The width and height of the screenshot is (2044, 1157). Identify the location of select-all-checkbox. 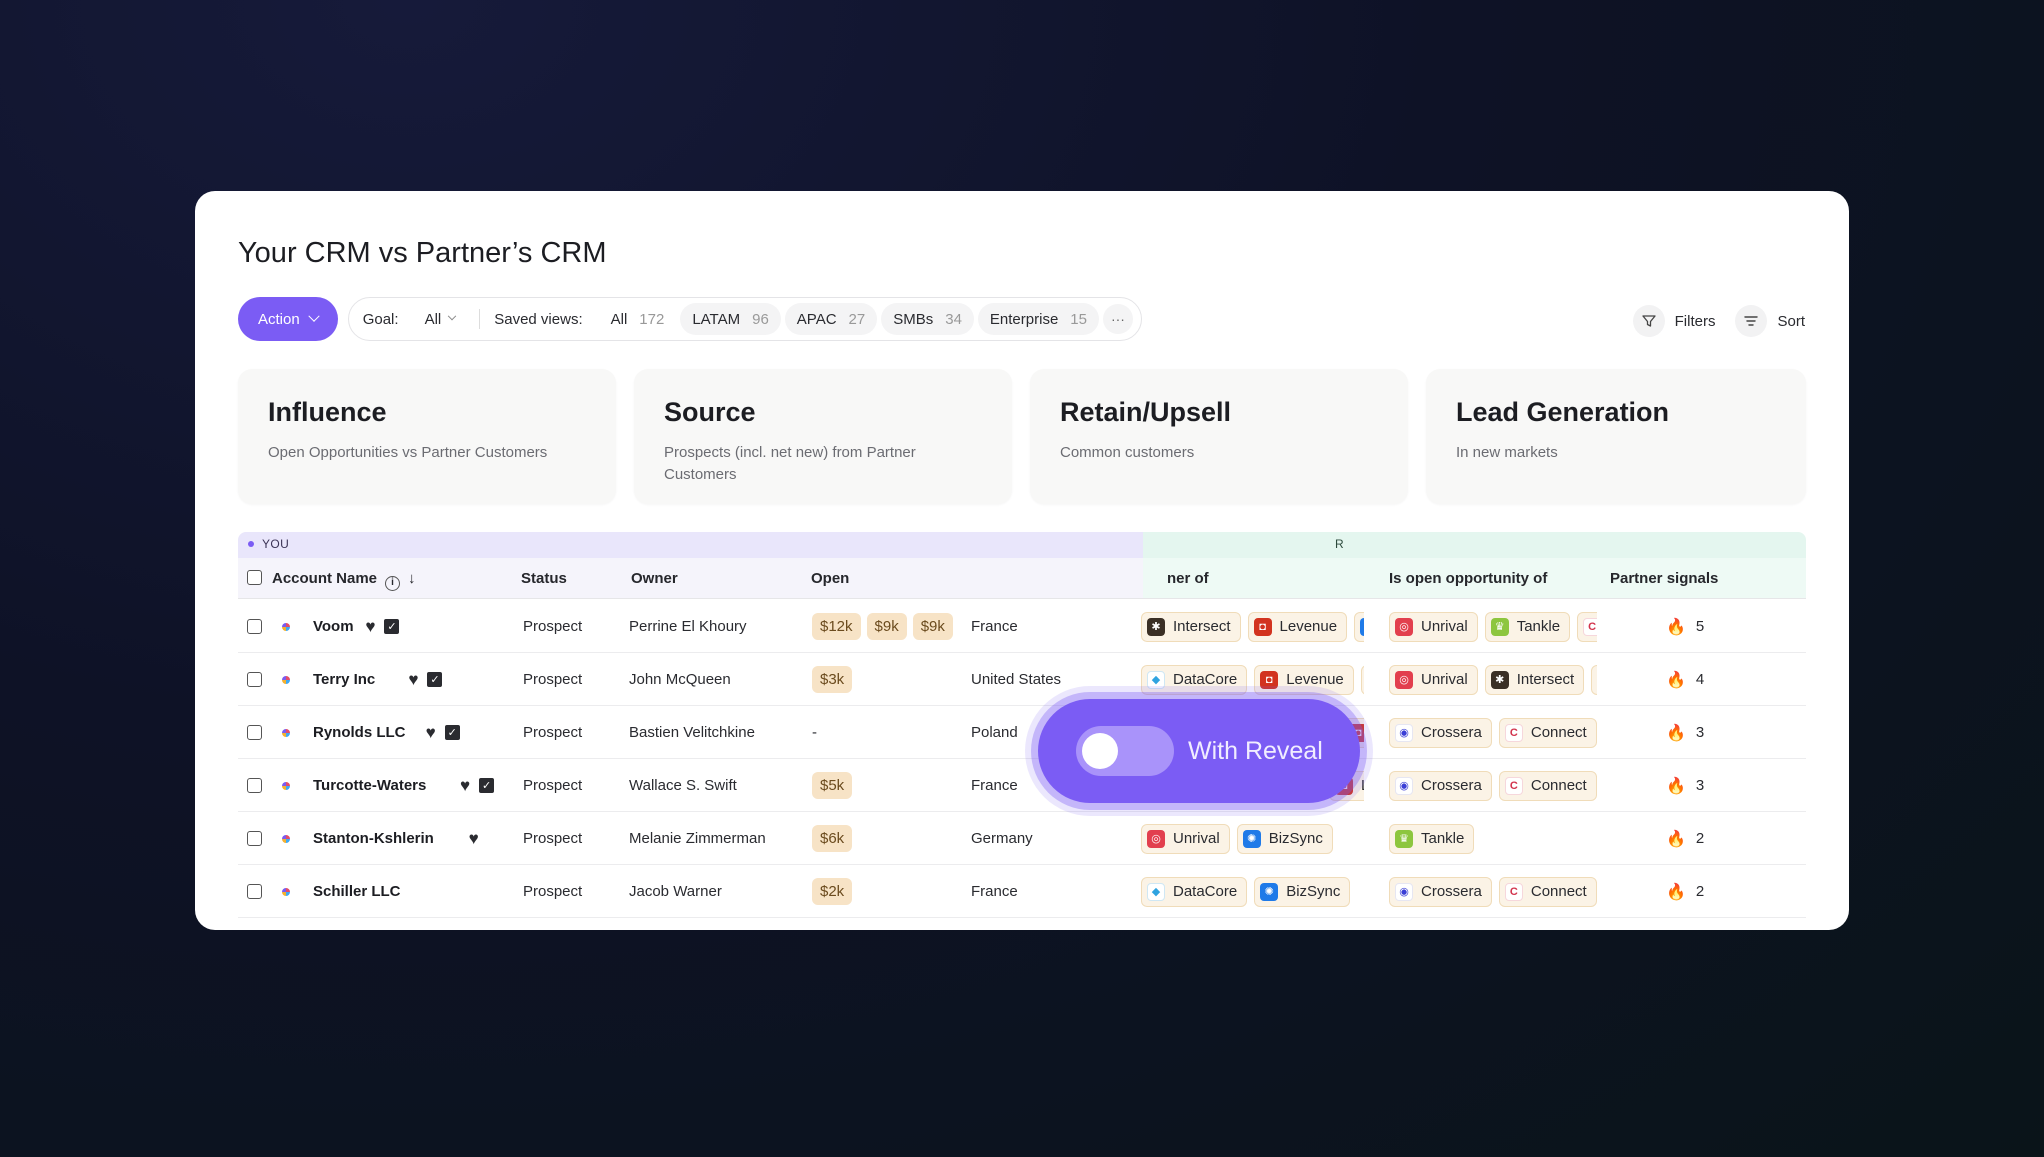
(254, 577).